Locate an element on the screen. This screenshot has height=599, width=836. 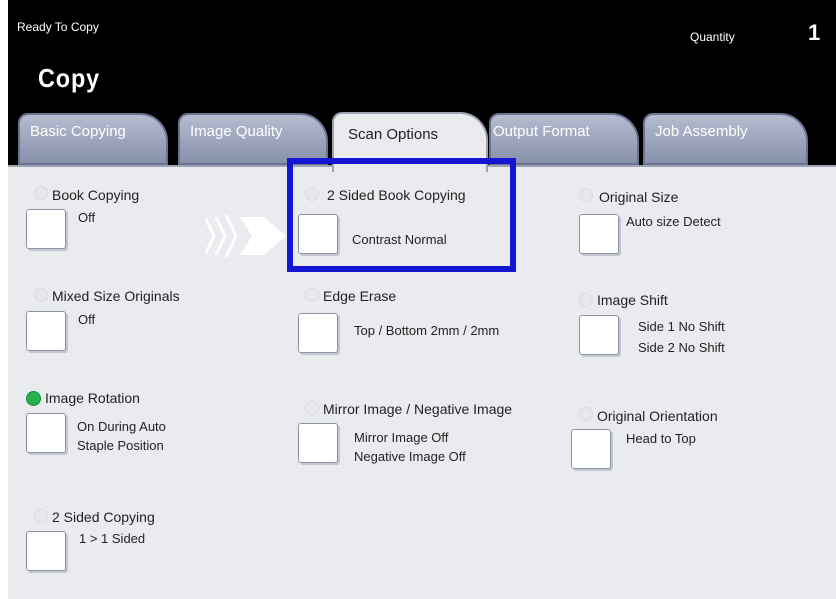
mixed-size-indicator is located at coordinates (41, 295).